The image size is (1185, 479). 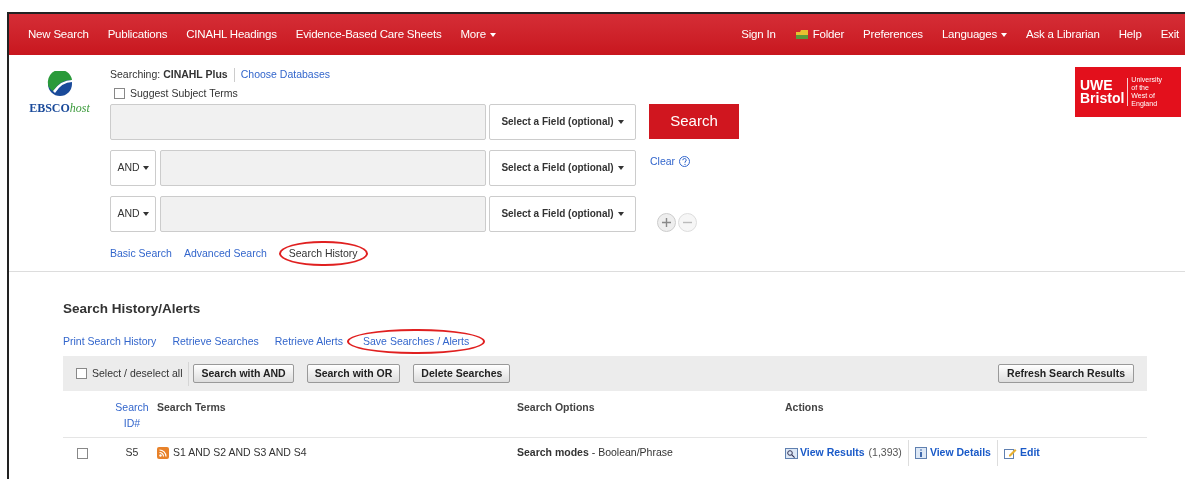 I want to click on nav-link: Sign In, so click(x=758, y=34).